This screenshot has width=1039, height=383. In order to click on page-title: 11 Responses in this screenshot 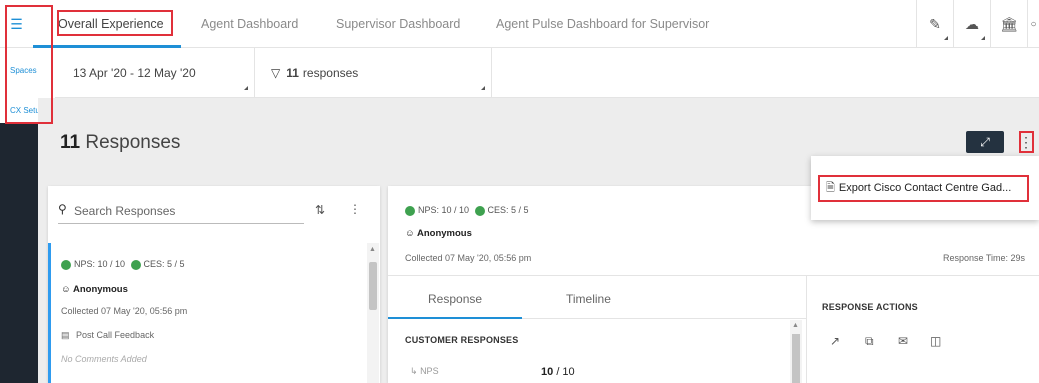, I will do `click(120, 143)`.